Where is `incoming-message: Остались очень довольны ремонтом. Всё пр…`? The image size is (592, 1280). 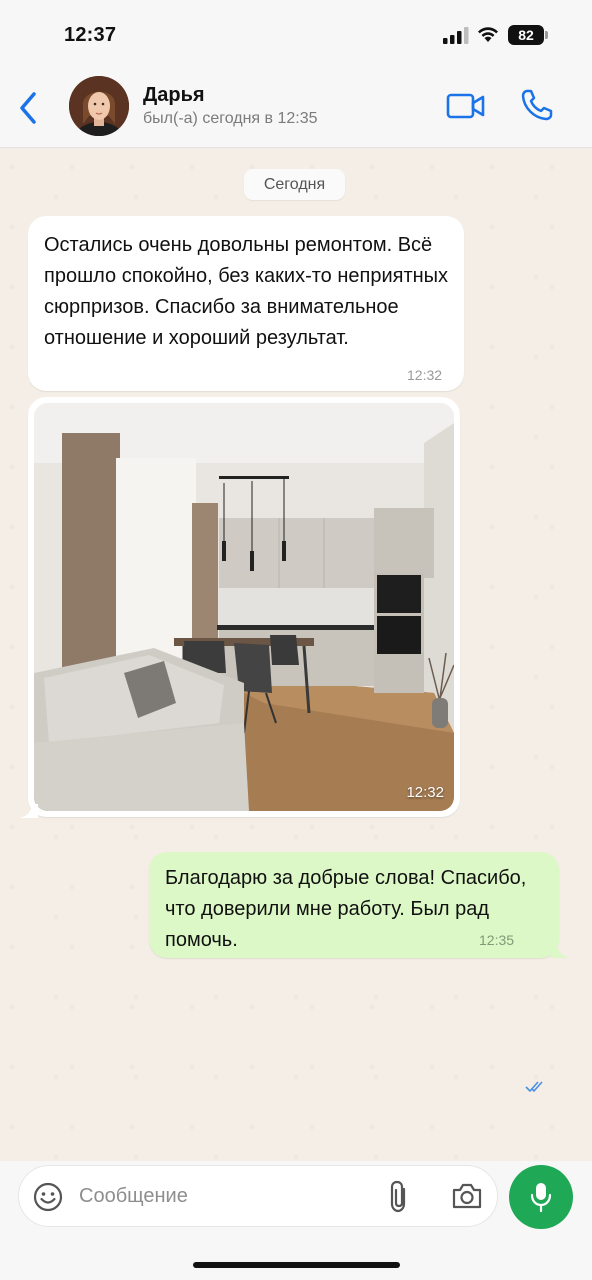
incoming-message: Остались очень довольны ремонтом. Всё пр… is located at coordinates (246, 303).